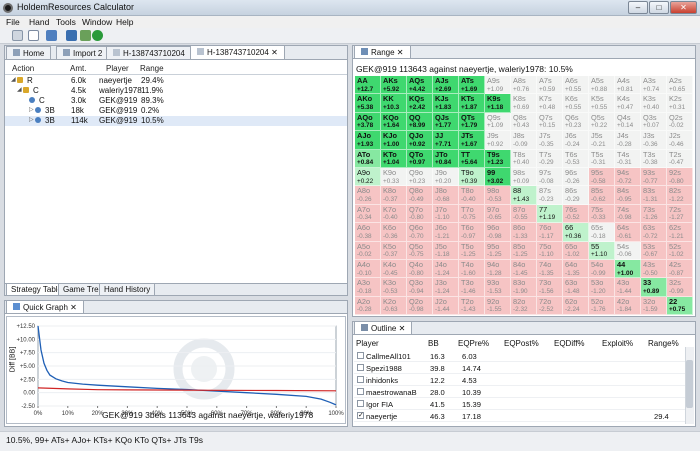 This screenshot has width=700, height=451. Describe the element at coordinates (524, 122) in the screenshot. I see `range-cell: Q8s +0.43` at that location.